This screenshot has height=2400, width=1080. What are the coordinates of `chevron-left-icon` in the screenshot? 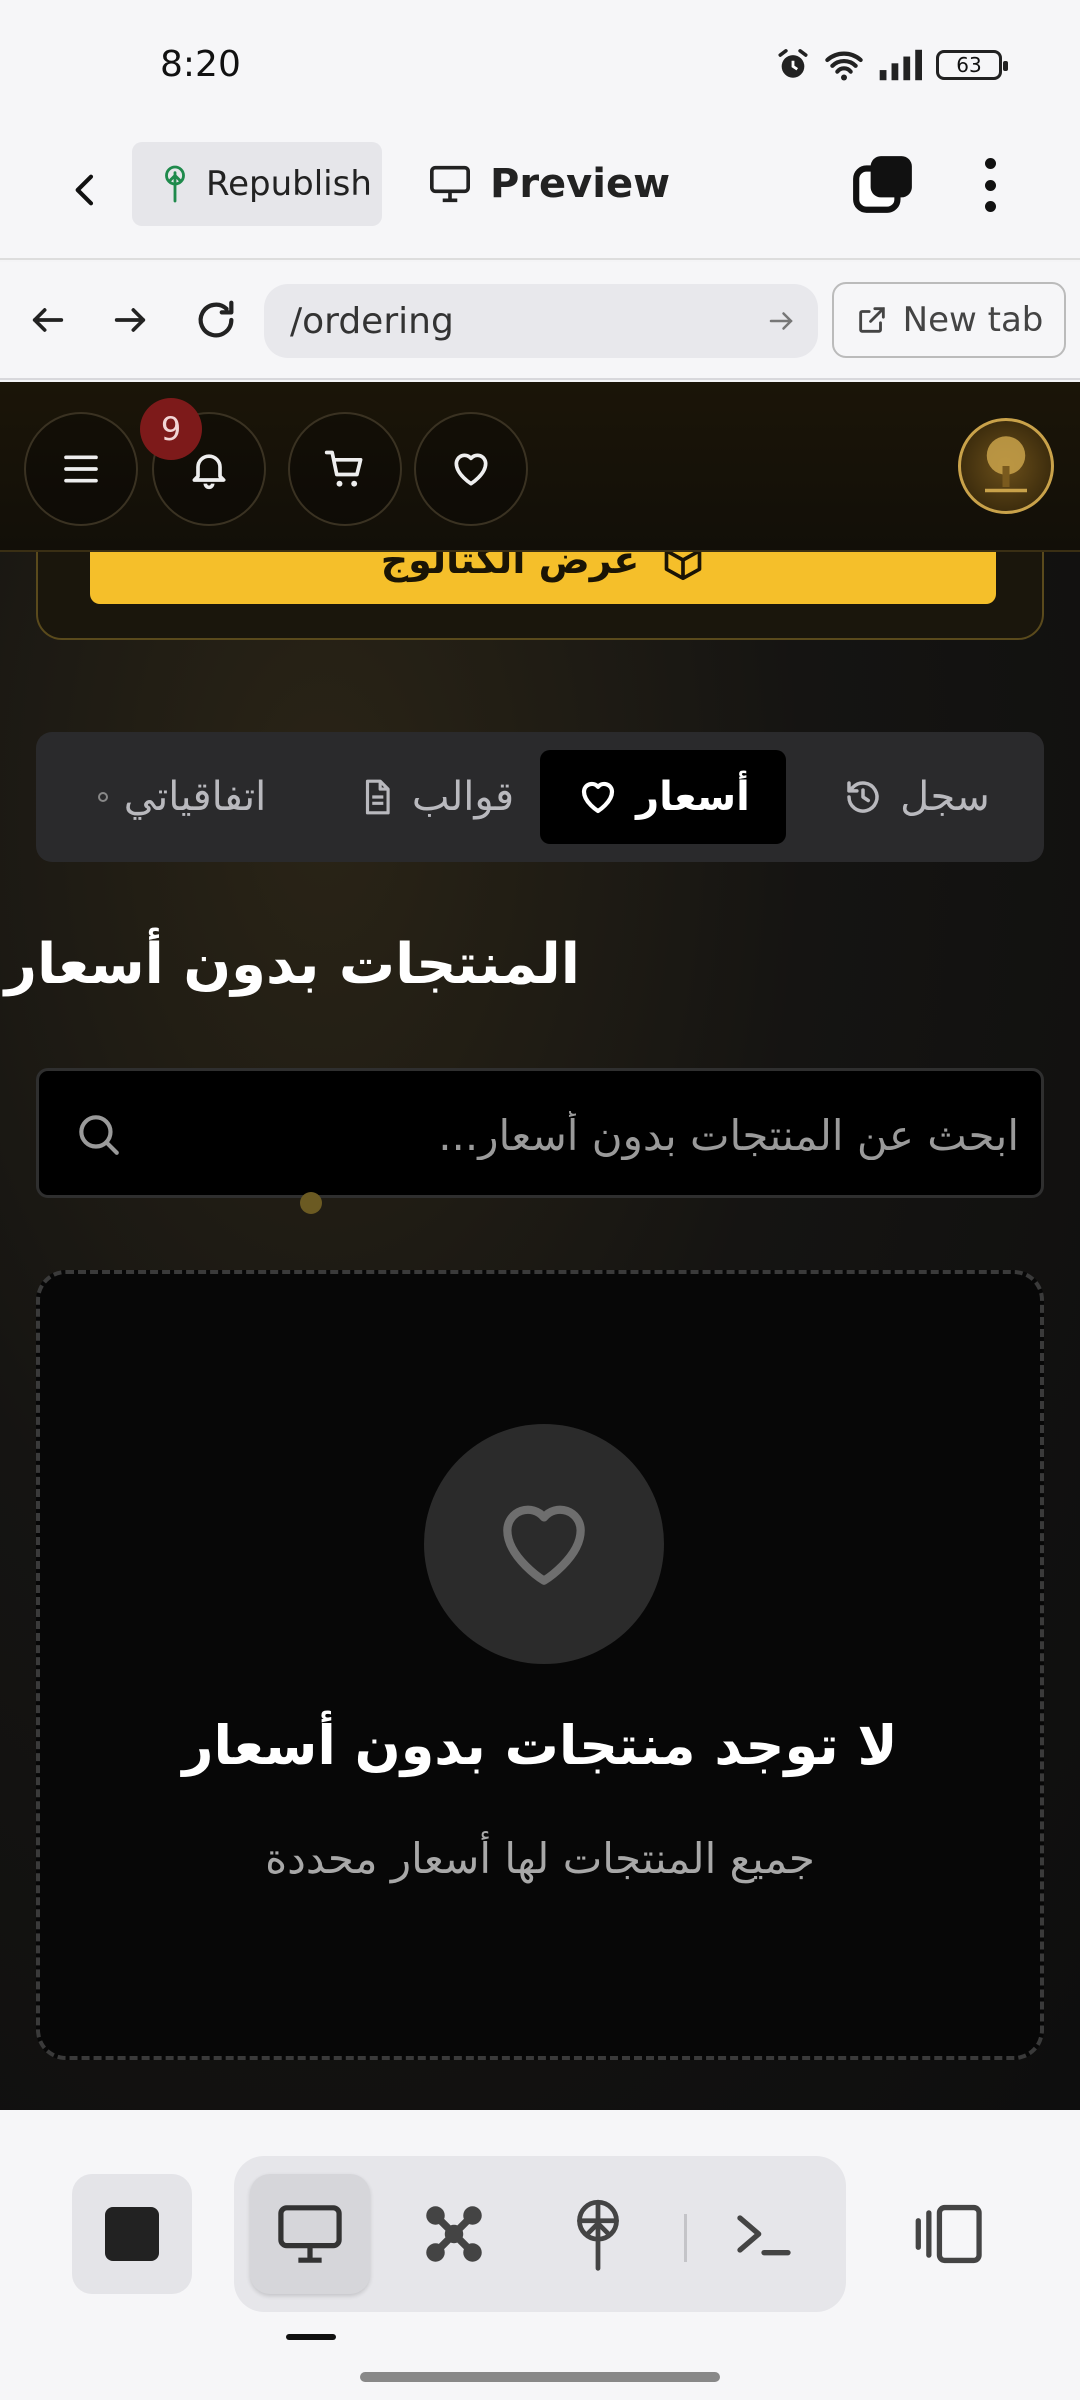 It's located at (84, 190).